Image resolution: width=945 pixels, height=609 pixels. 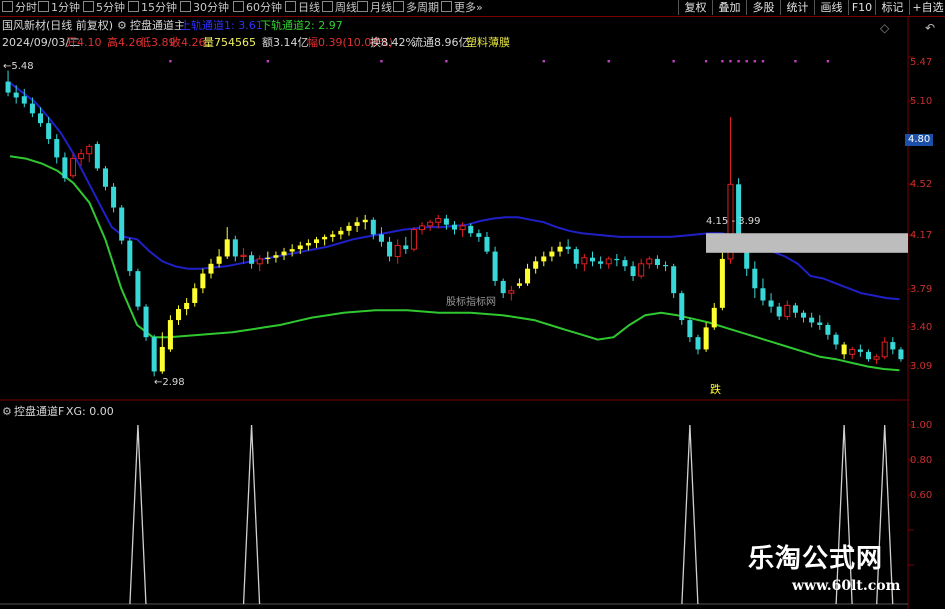 What do you see at coordinates (930, 28) in the screenshot?
I see `back-arrow-icon: ↶` at bounding box center [930, 28].